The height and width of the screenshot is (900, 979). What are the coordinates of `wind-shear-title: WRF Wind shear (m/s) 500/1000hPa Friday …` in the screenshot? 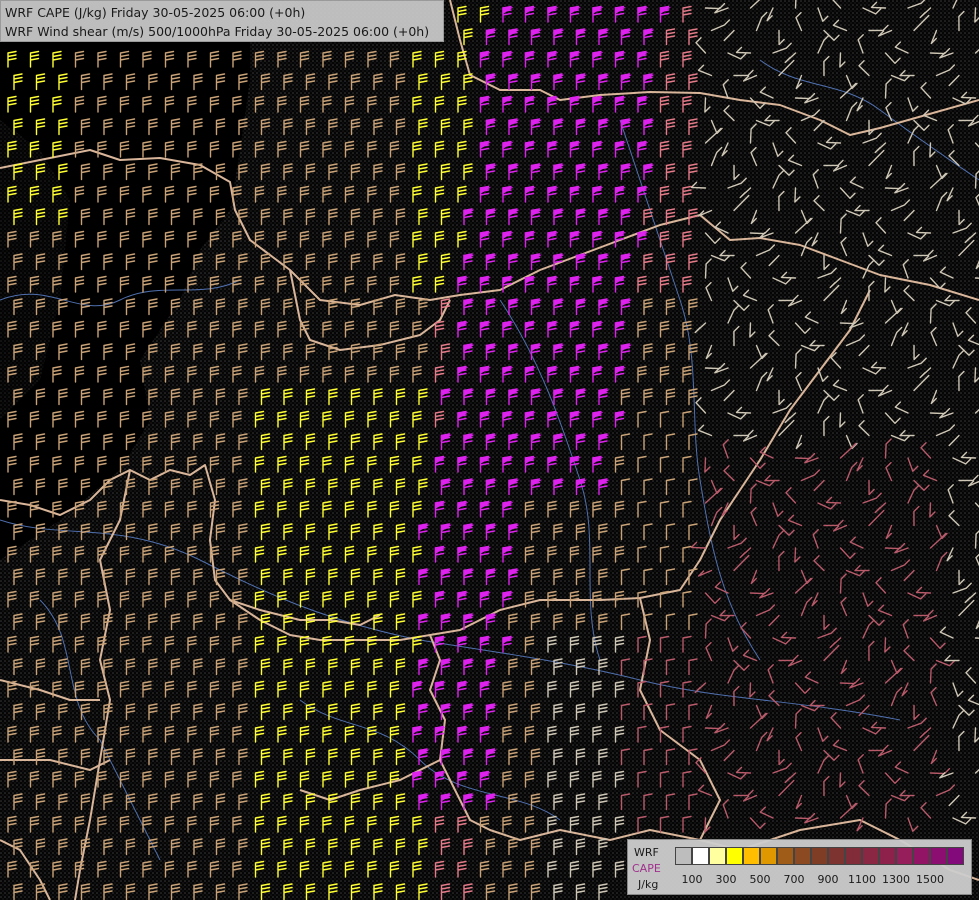 It's located at (217, 31).